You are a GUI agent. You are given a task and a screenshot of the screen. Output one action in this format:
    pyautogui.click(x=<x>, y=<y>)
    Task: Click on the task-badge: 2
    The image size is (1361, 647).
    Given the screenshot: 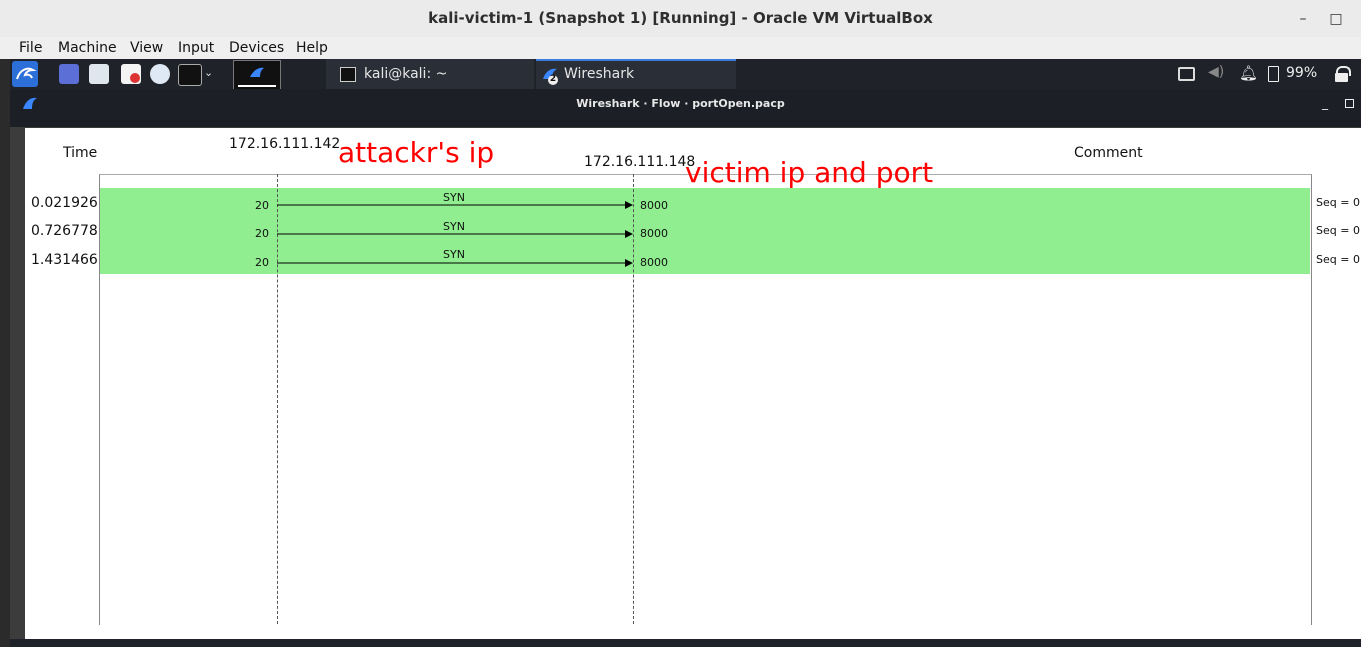 What is the action you would take?
    pyautogui.click(x=553, y=79)
    